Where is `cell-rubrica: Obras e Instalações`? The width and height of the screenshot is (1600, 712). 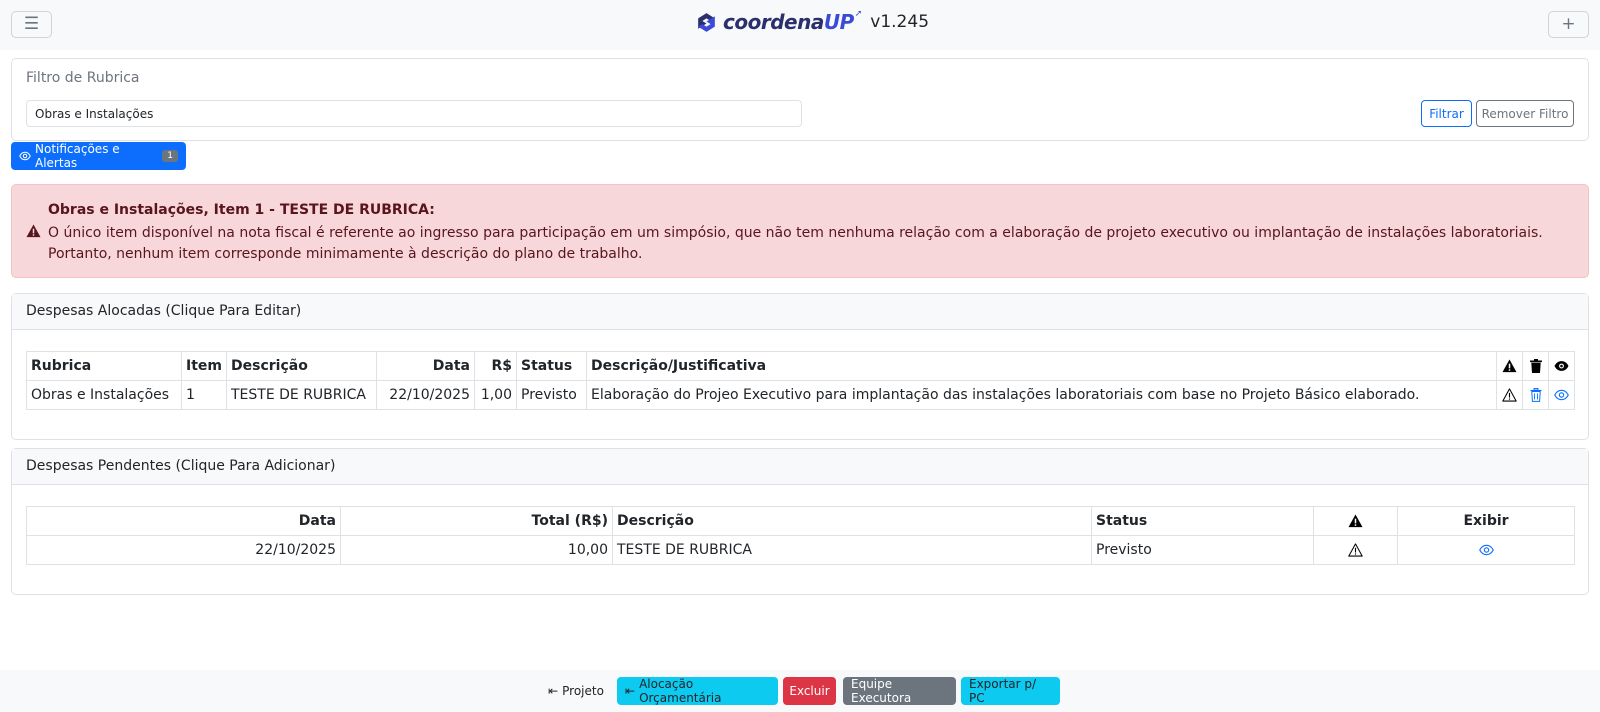 cell-rubrica: Obras e Instalações is located at coordinates (104, 395).